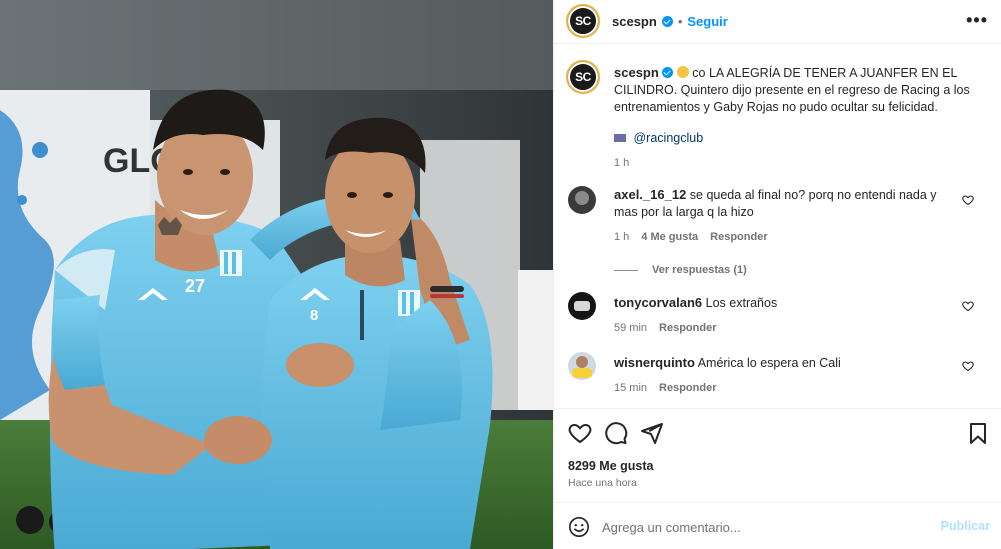 This screenshot has width=1001, height=549. What do you see at coordinates (777, 22) in the screenshot?
I see `post-header: SC scespn • Seguir •••` at bounding box center [777, 22].